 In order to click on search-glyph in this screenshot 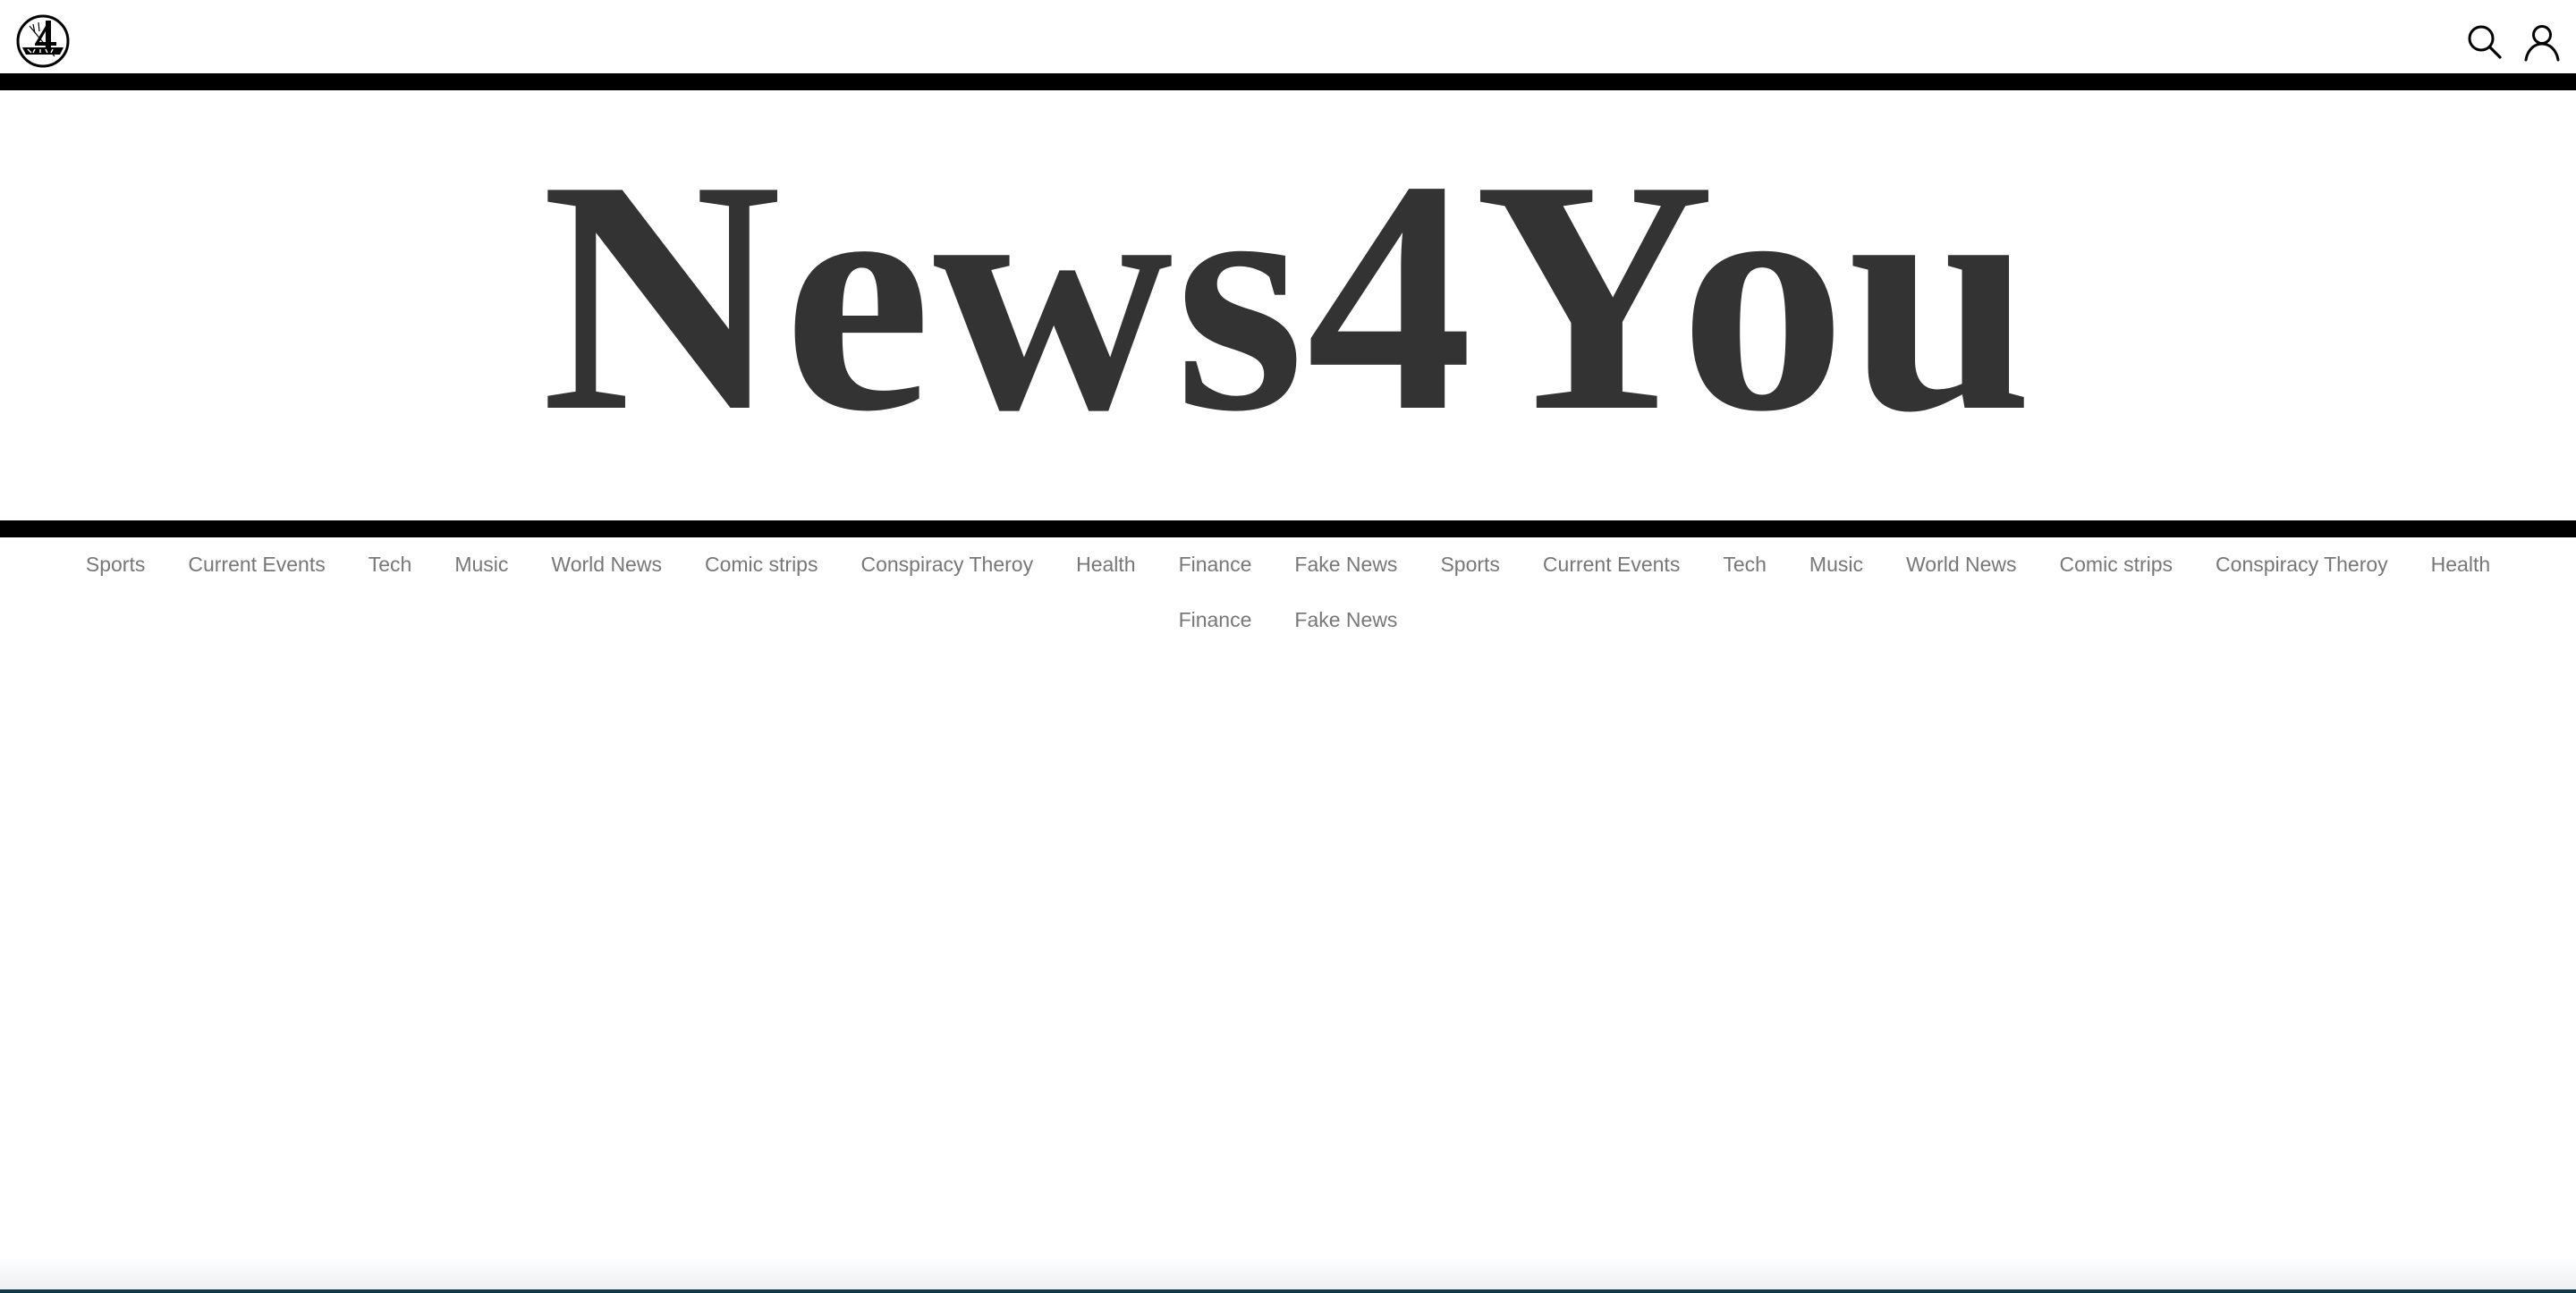, I will do `click(2485, 42)`.